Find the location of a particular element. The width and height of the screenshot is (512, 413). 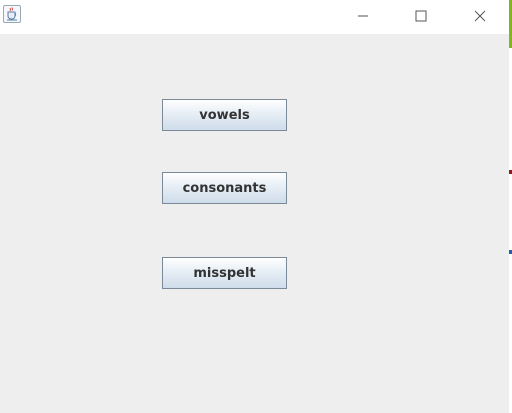

java-coffee-cup-icon is located at coordinates (12, 14).